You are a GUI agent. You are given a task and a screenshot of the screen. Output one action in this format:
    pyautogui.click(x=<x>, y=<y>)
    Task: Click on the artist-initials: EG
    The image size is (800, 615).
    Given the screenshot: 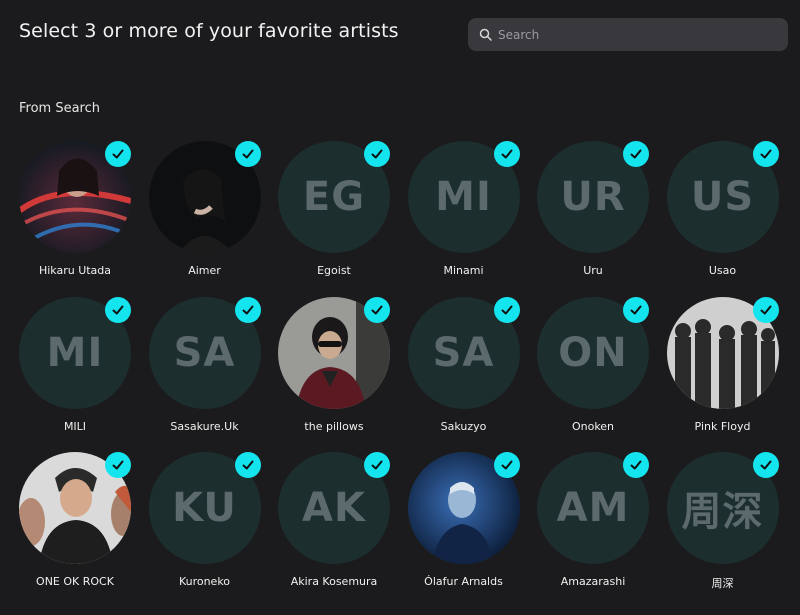 What is the action you would take?
    pyautogui.click(x=334, y=197)
    